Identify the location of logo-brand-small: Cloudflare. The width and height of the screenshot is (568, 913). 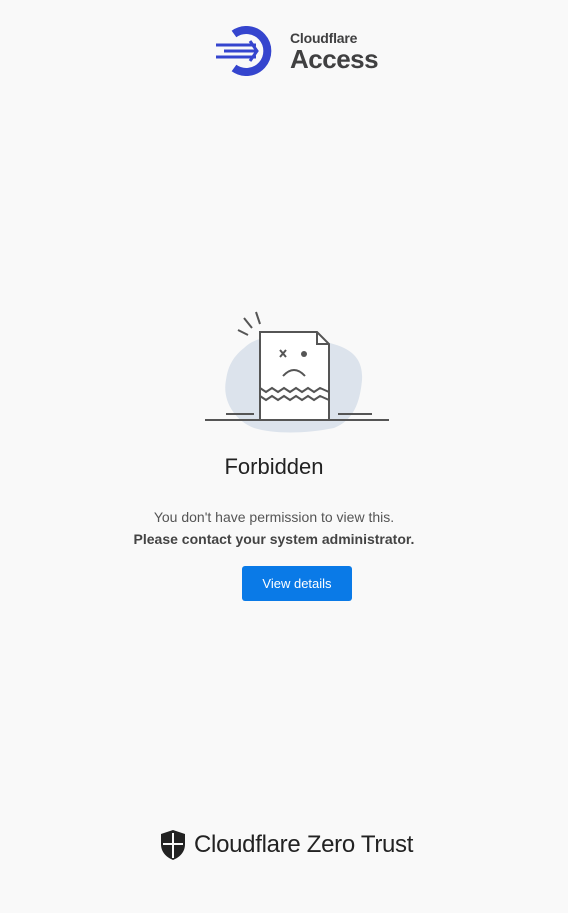
(324, 37).